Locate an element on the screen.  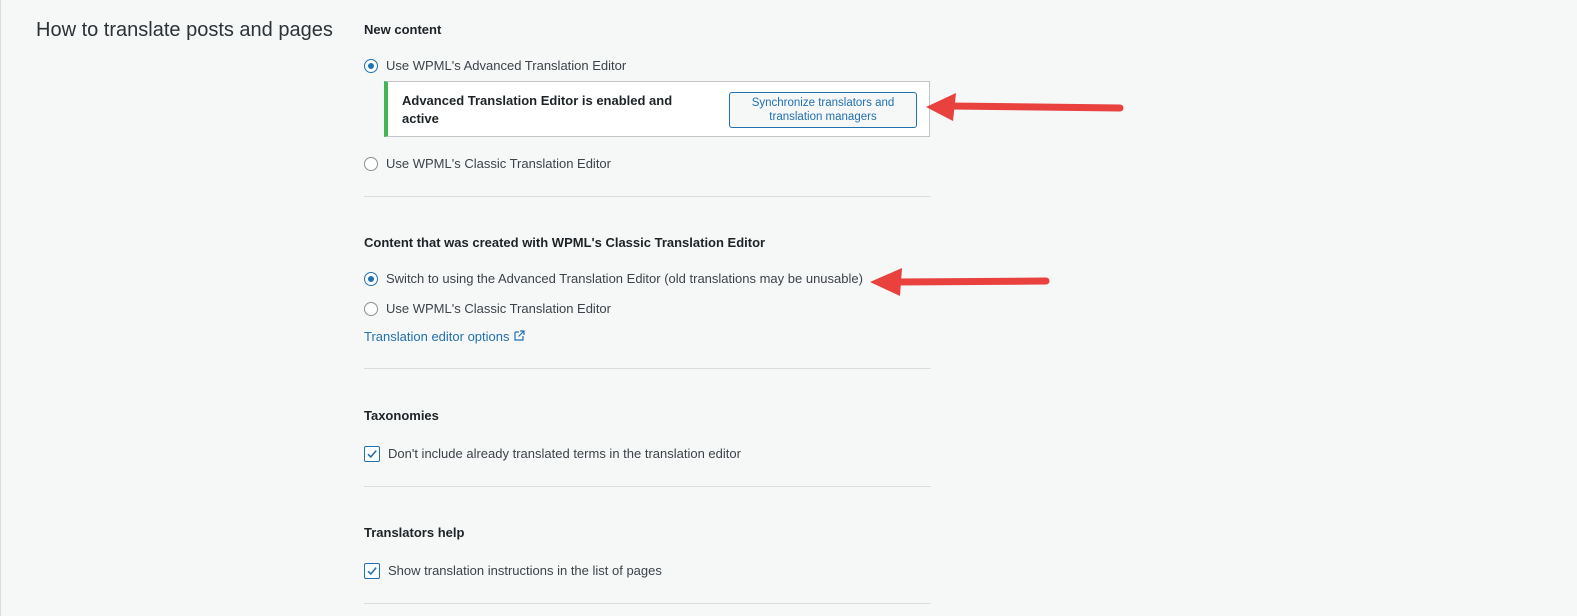
keep-classic-radio-option: Use WPML's Classic Translation Editor is located at coordinates (487, 309).